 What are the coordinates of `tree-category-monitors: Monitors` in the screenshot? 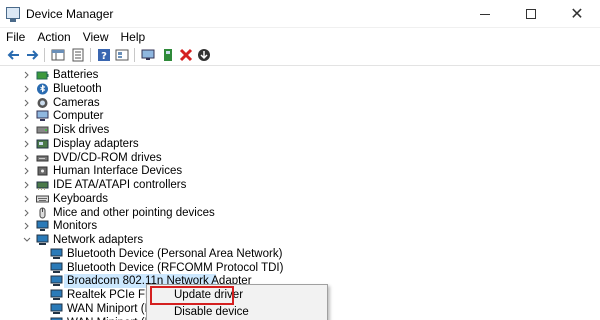 It's located at (300, 226).